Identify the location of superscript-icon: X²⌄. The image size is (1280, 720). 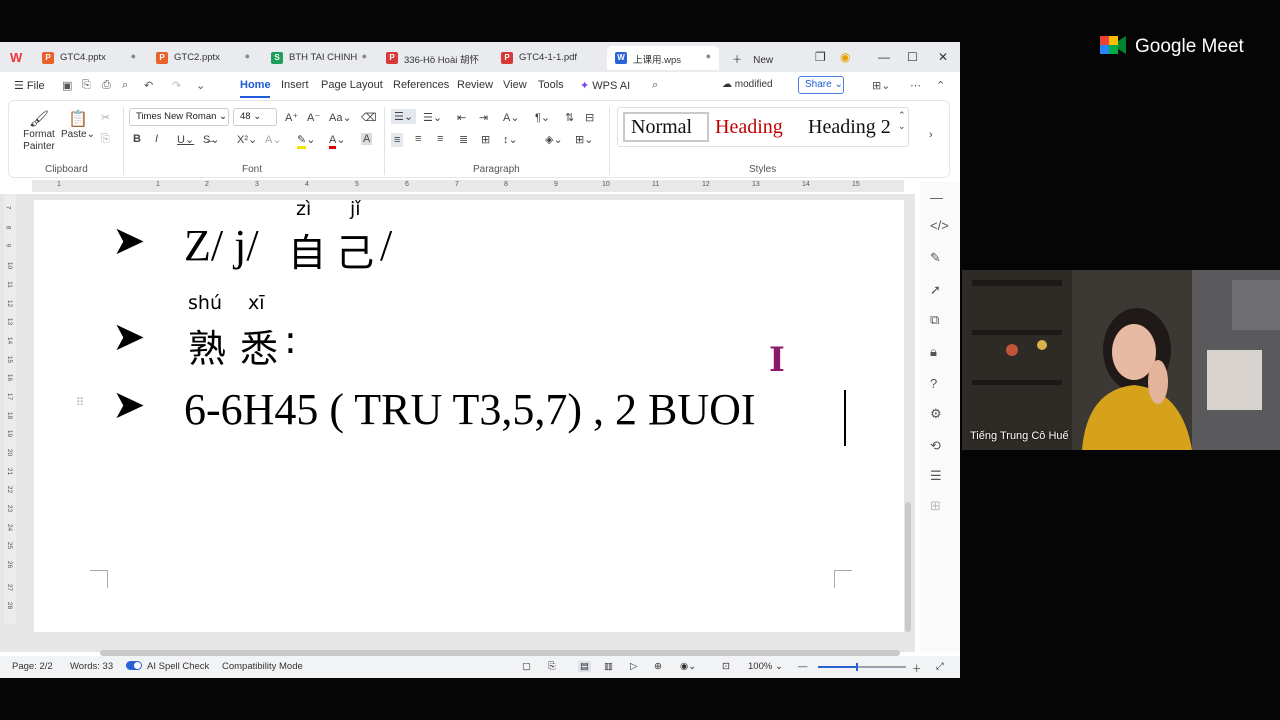
(247, 139).